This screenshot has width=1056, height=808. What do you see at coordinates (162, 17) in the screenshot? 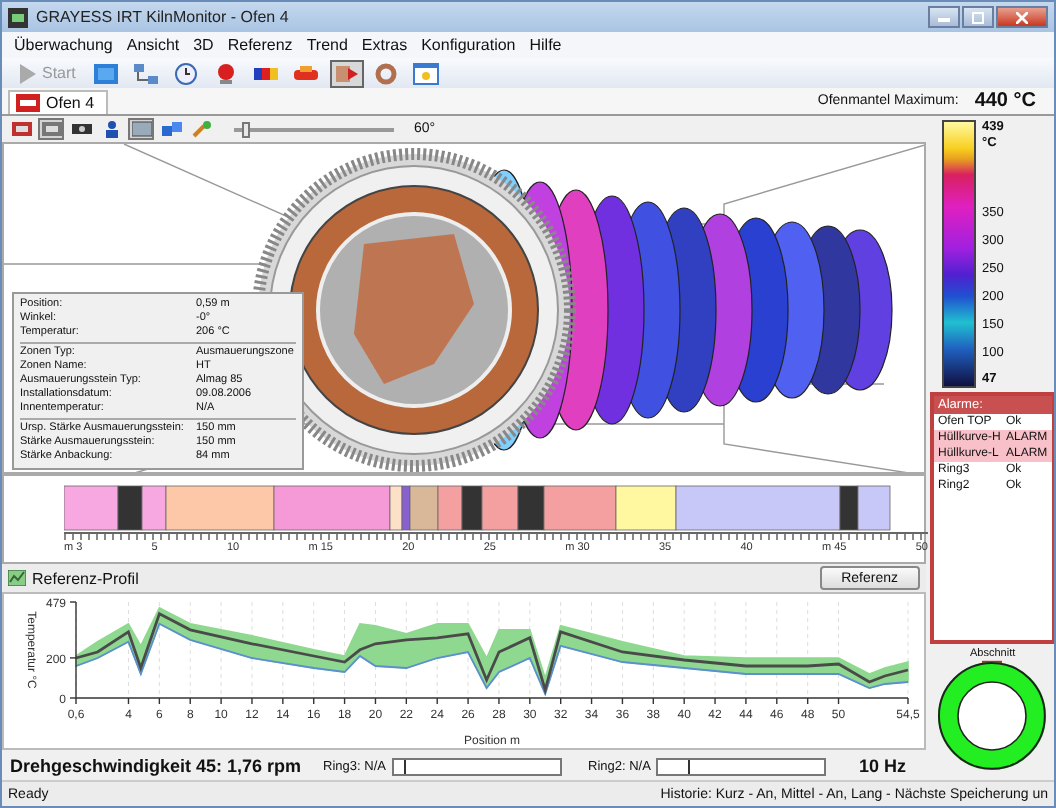
I see `window-title: GRAYESS IRT KilnMonitor - Ofen 4` at bounding box center [162, 17].